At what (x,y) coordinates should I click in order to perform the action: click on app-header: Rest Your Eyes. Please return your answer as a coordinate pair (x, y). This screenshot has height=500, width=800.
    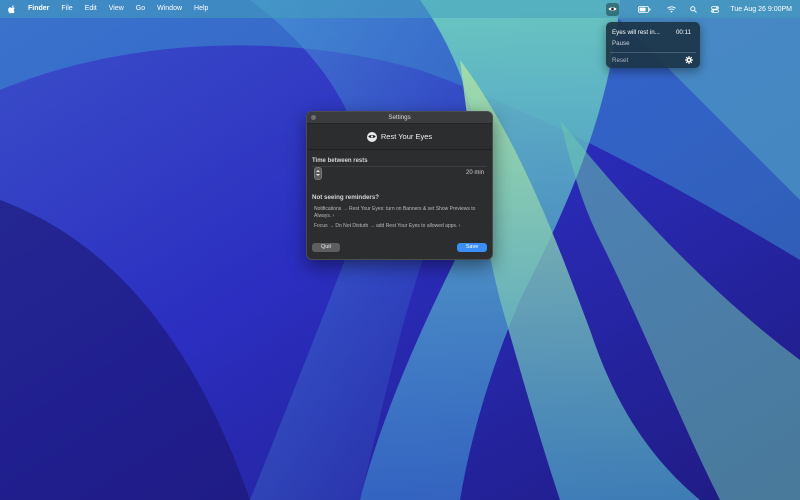
    Looking at the image, I should click on (399, 136).